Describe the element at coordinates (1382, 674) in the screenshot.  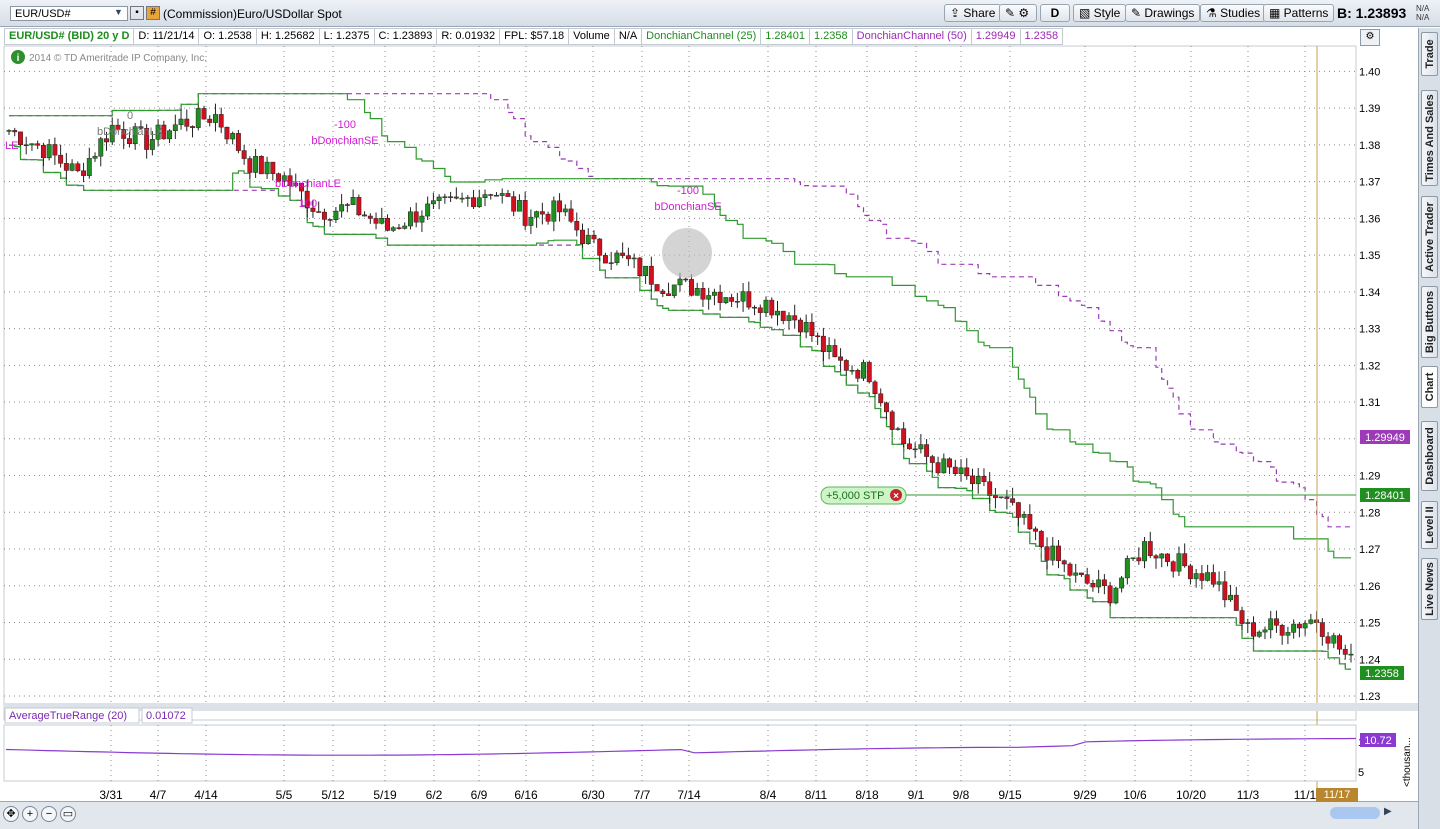
I see `tag-lower: 1.2358` at that location.